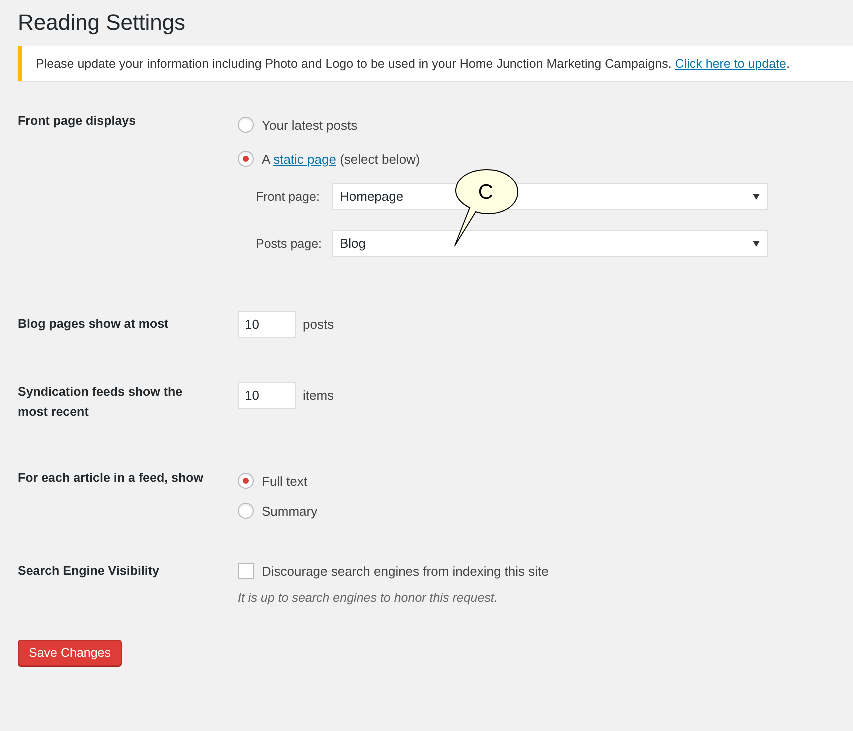 The width and height of the screenshot is (853, 731). What do you see at coordinates (102, 23) in the screenshot?
I see `page-title: Reading Settings` at bounding box center [102, 23].